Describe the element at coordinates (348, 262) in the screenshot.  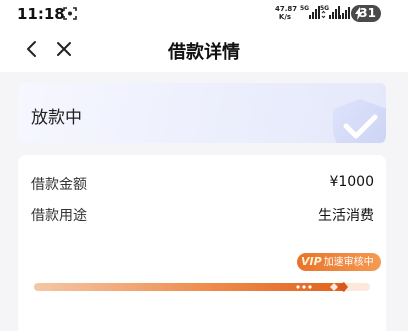
I see `speedup-text: 加速审核中` at that location.